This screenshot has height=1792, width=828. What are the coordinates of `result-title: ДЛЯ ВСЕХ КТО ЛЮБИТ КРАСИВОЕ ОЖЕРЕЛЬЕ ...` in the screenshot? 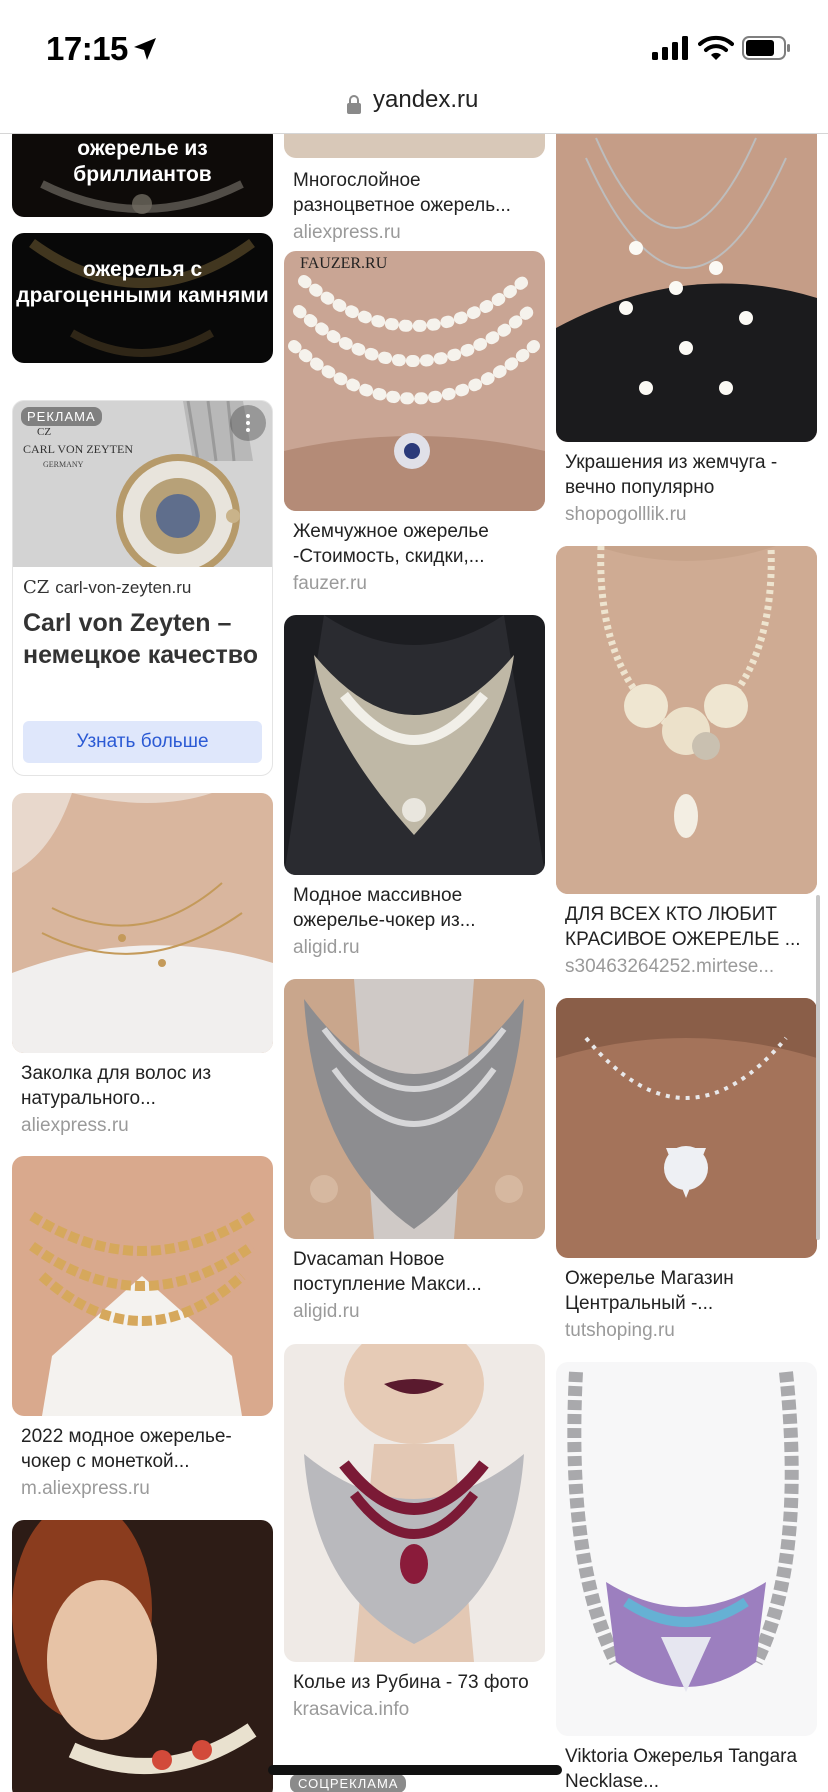 It's located at (688, 927).